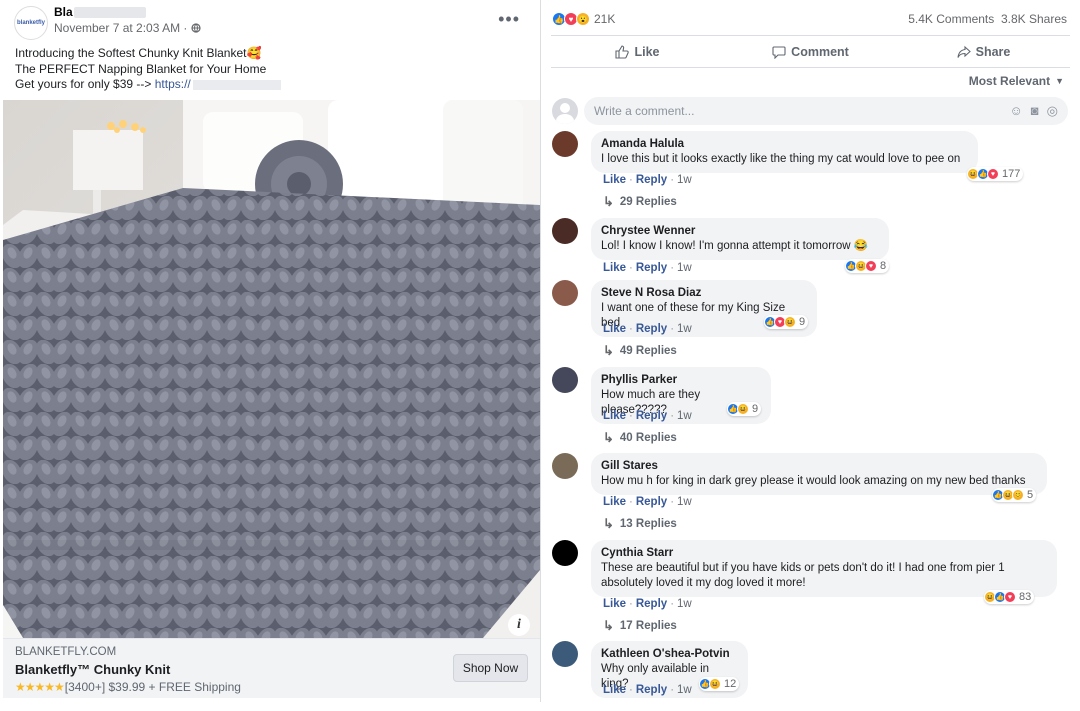 This screenshot has width=1080, height=711. Describe the element at coordinates (490, 668) in the screenshot. I see `shop-now-button: Shop Now` at that location.